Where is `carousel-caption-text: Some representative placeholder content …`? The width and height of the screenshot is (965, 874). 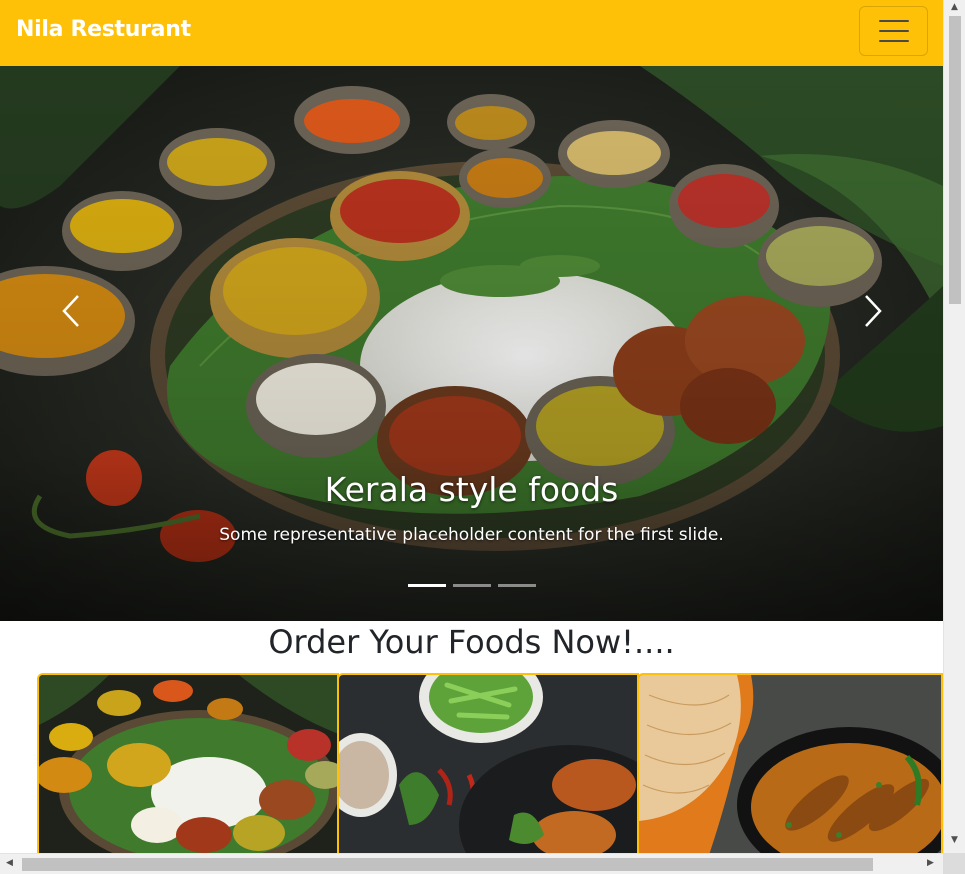 carousel-caption-text: Some representative placeholder content … is located at coordinates (471, 535).